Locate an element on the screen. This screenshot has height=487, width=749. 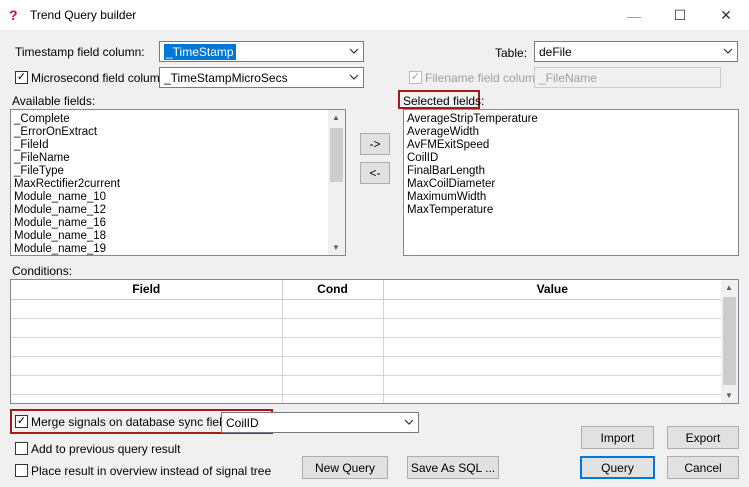
list-item: _FileType is located at coordinates (178, 171).